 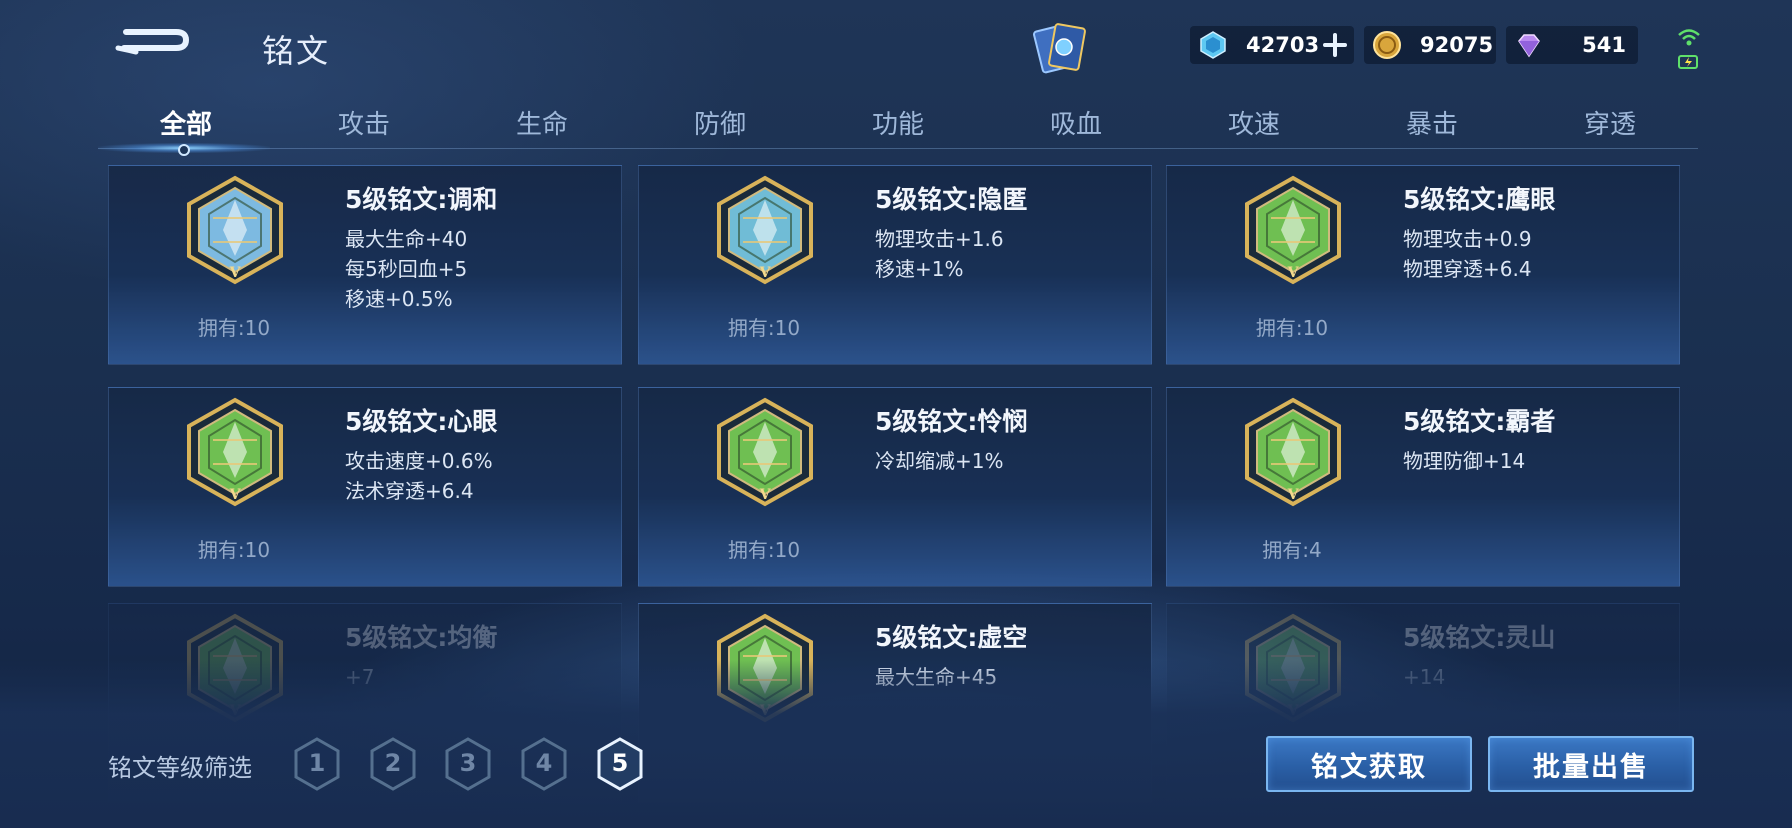 What do you see at coordinates (1423, 487) in the screenshot?
I see `rune-card: V 5级铭文:霸者物理防御+14 拥有:4` at bounding box center [1423, 487].